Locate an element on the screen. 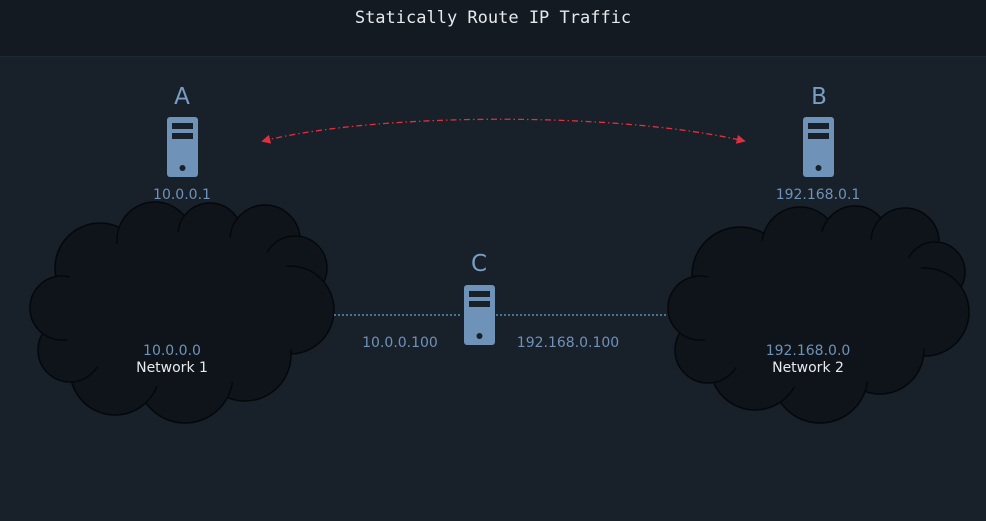  network-2-cloud is located at coordinates (818, 314).